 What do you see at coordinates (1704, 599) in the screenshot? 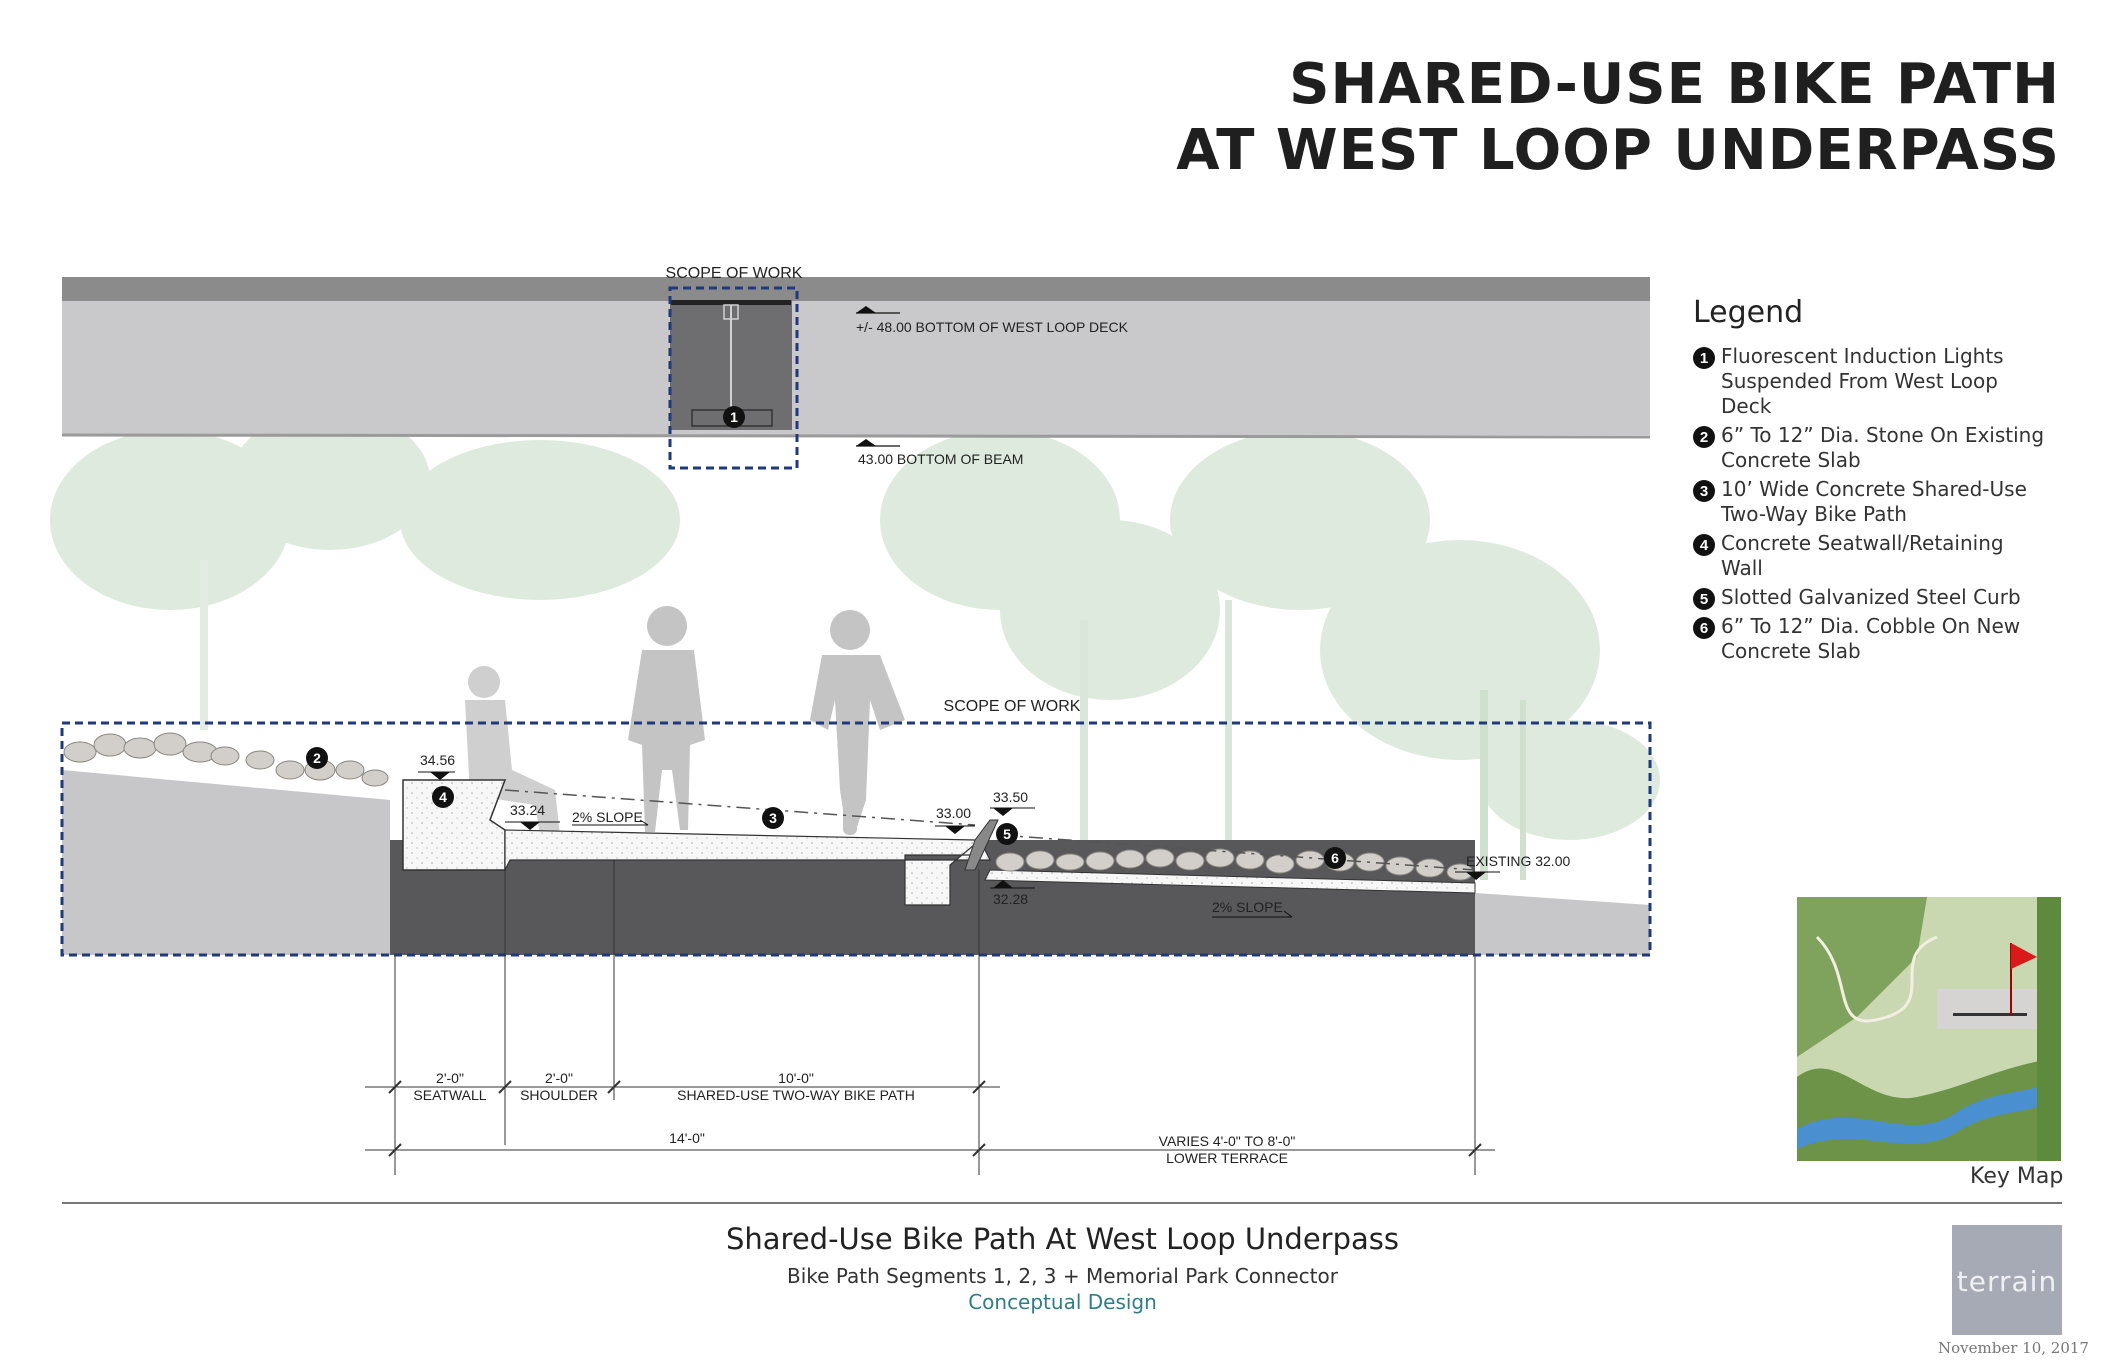
I see `legend-number-5: 5` at bounding box center [1704, 599].